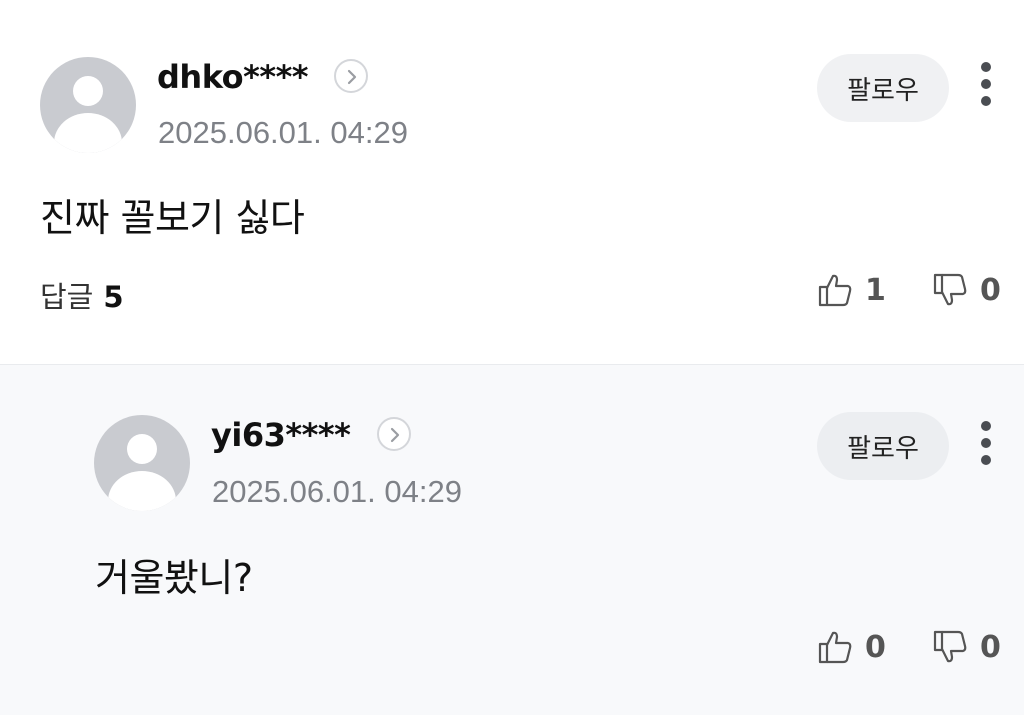  Describe the element at coordinates (174, 578) in the screenshot. I see `reply-text: 거울봤니?` at that location.